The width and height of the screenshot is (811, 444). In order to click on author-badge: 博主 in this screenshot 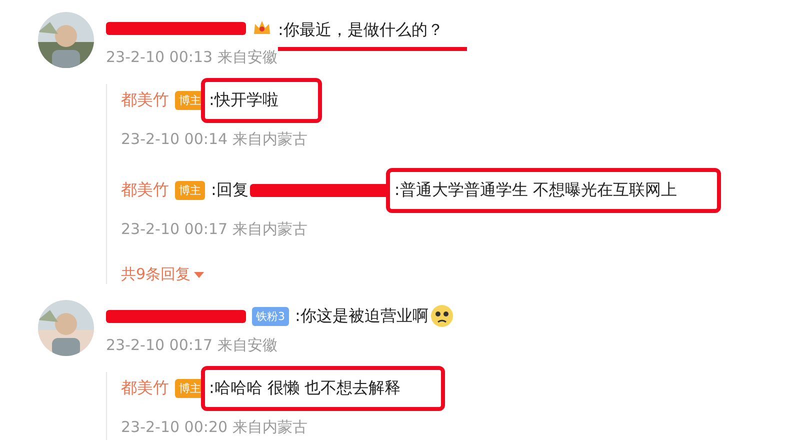, I will do `click(190, 190)`.